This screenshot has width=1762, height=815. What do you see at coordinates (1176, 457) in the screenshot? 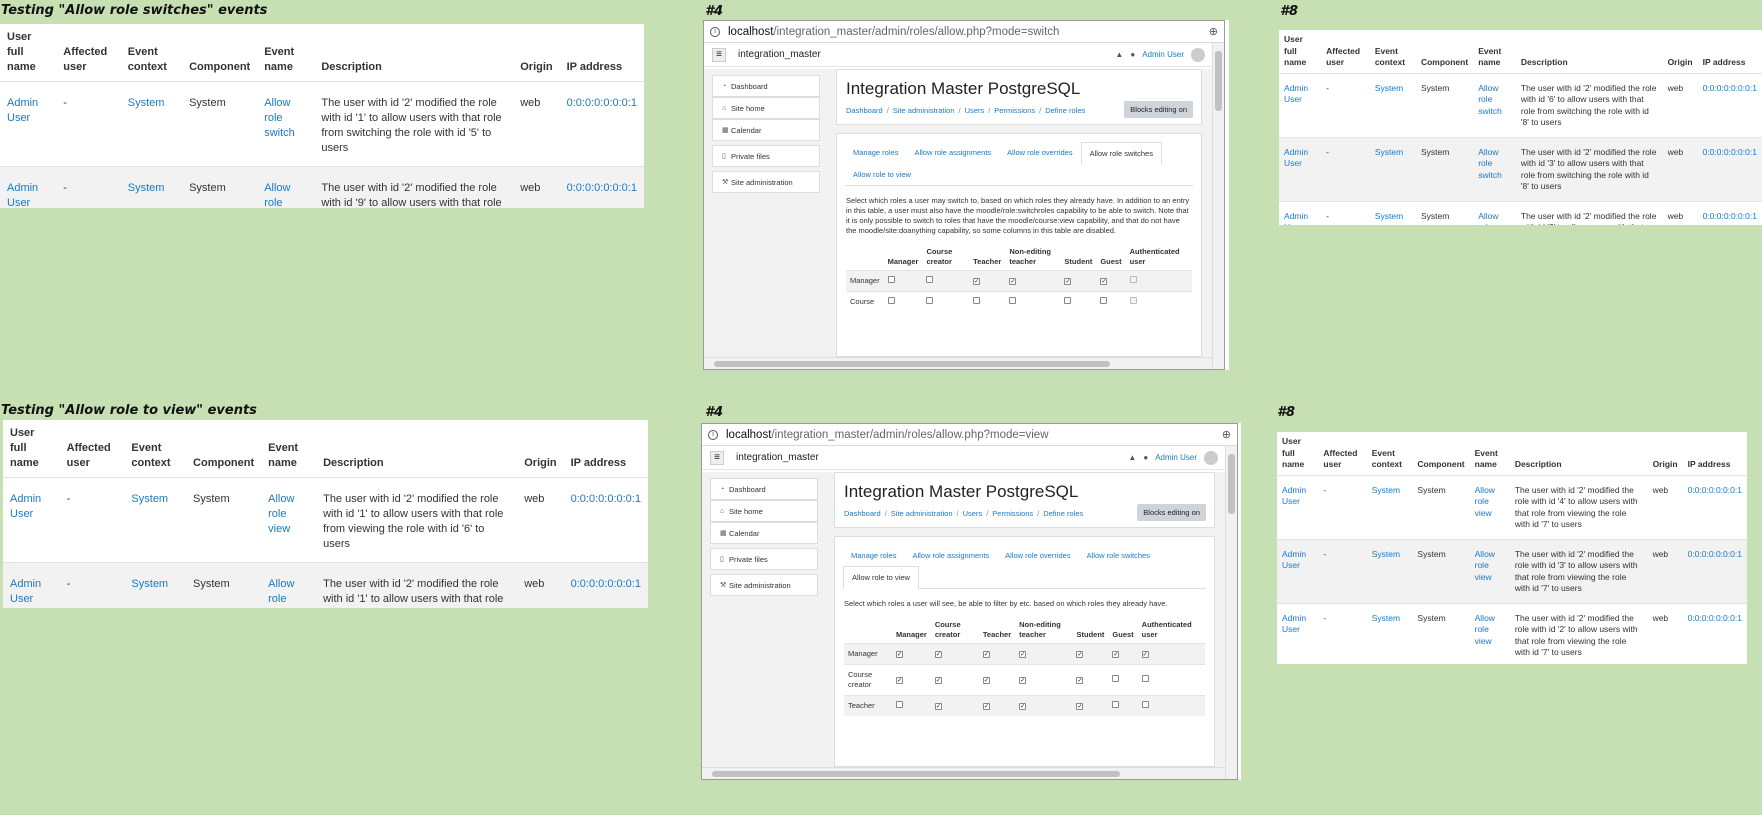
I see `user-name-link: Admin User` at bounding box center [1176, 457].